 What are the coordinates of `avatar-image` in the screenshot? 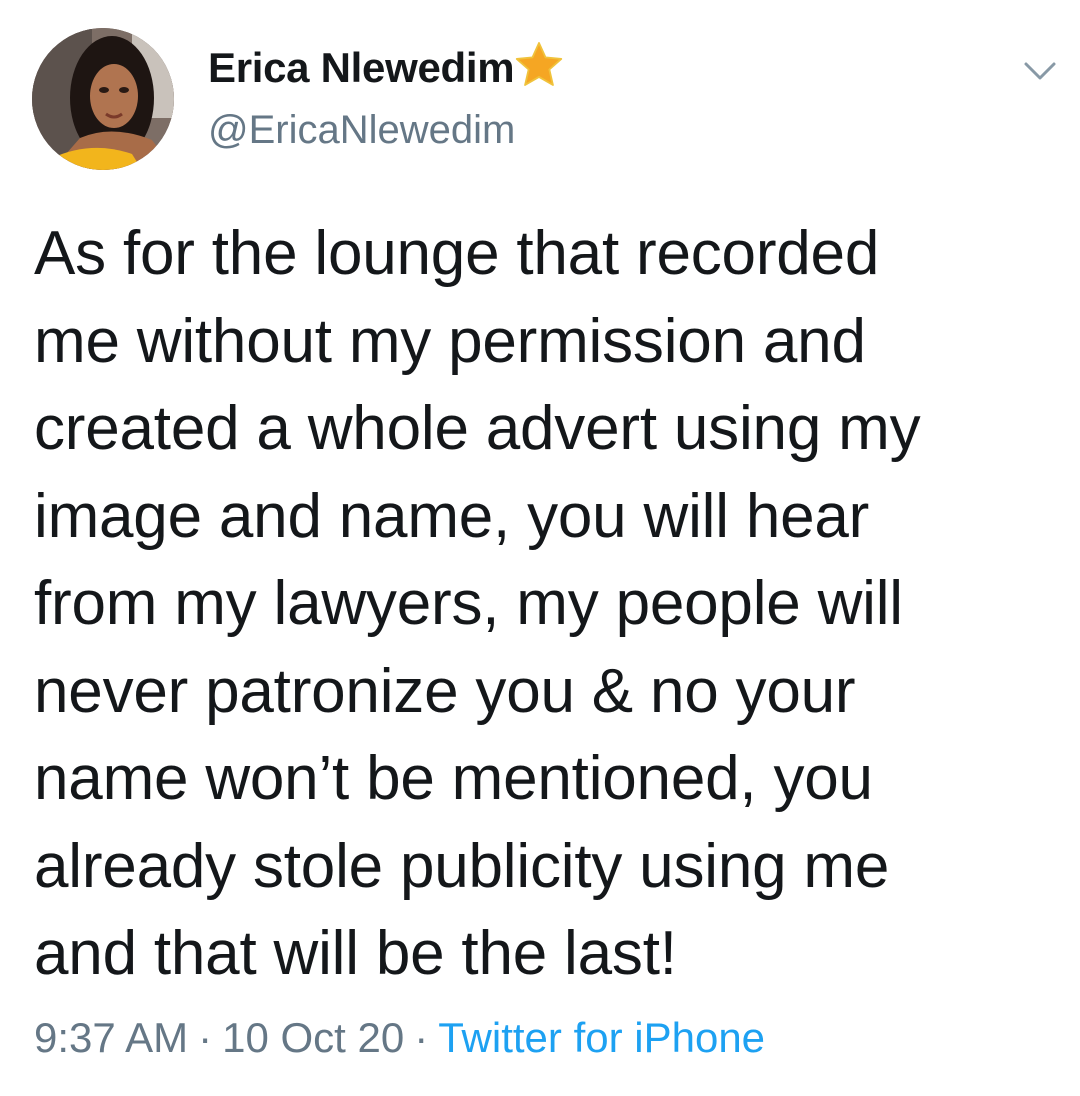 It's located at (103, 99).